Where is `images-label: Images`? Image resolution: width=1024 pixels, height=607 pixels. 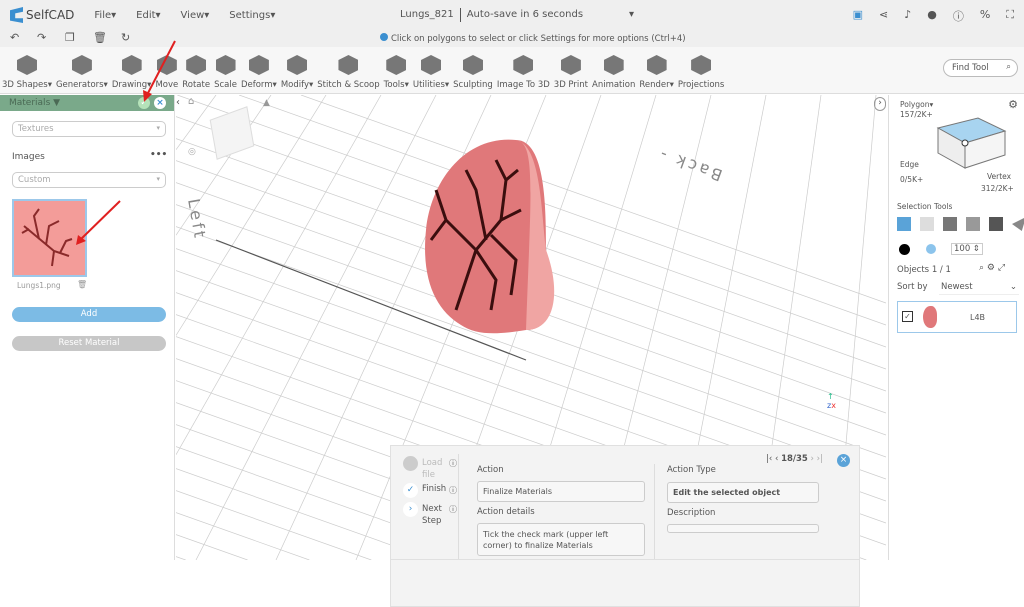
images-label: Images is located at coordinates (28, 157).